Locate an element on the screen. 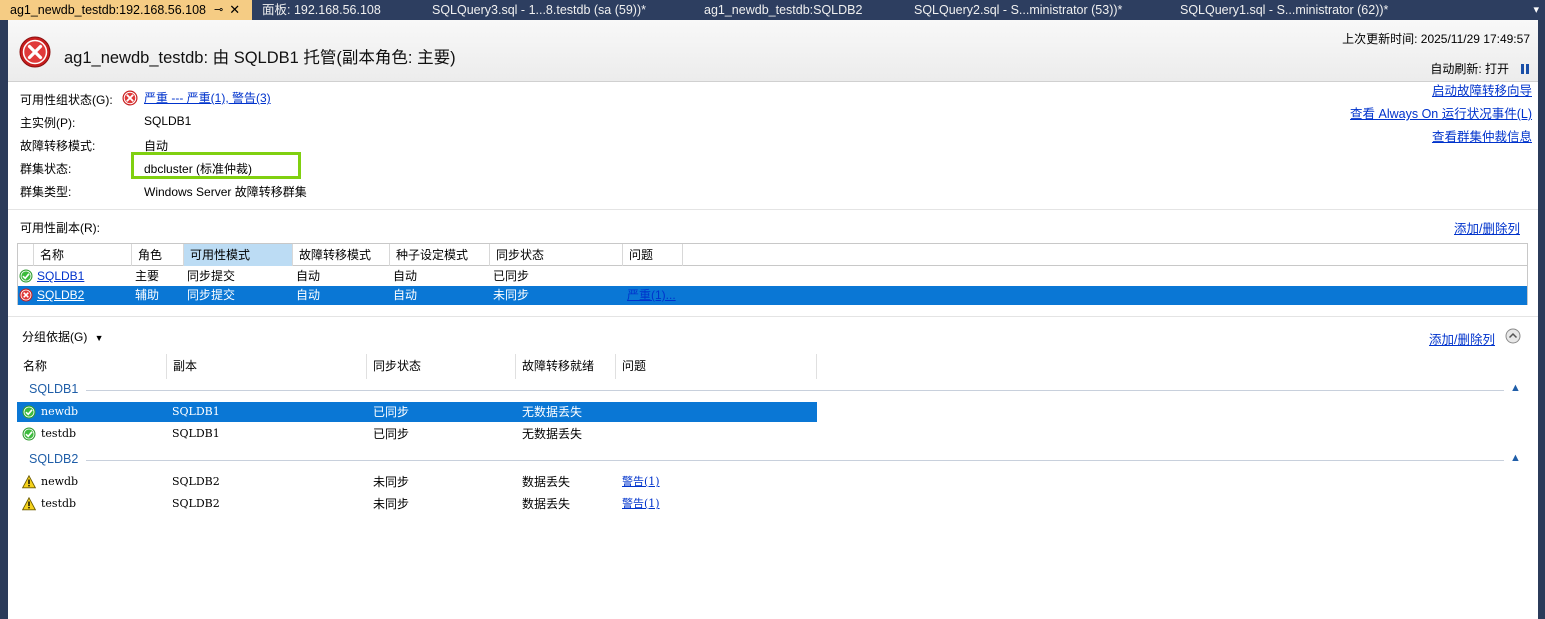 This screenshot has width=1545, height=619. tab-label: SQLQuery1.sql - S...ministrator (62))* is located at coordinates (1284, 10).